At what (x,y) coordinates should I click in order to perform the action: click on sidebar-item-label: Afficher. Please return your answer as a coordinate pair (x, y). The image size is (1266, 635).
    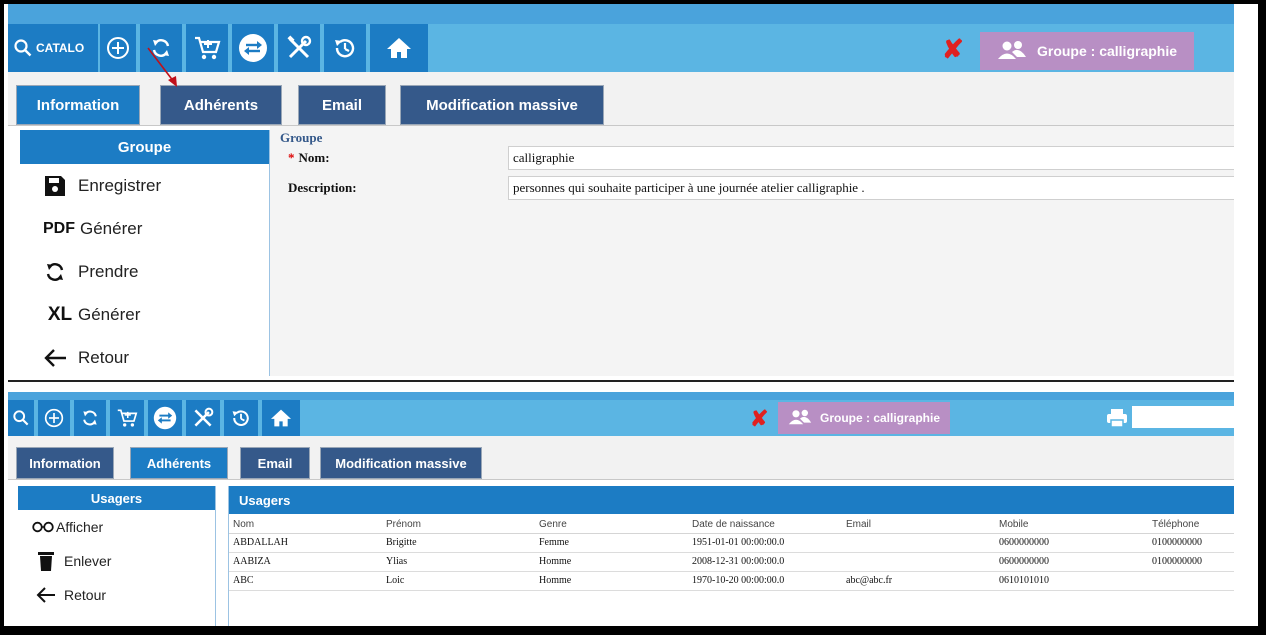
    Looking at the image, I should click on (80, 527).